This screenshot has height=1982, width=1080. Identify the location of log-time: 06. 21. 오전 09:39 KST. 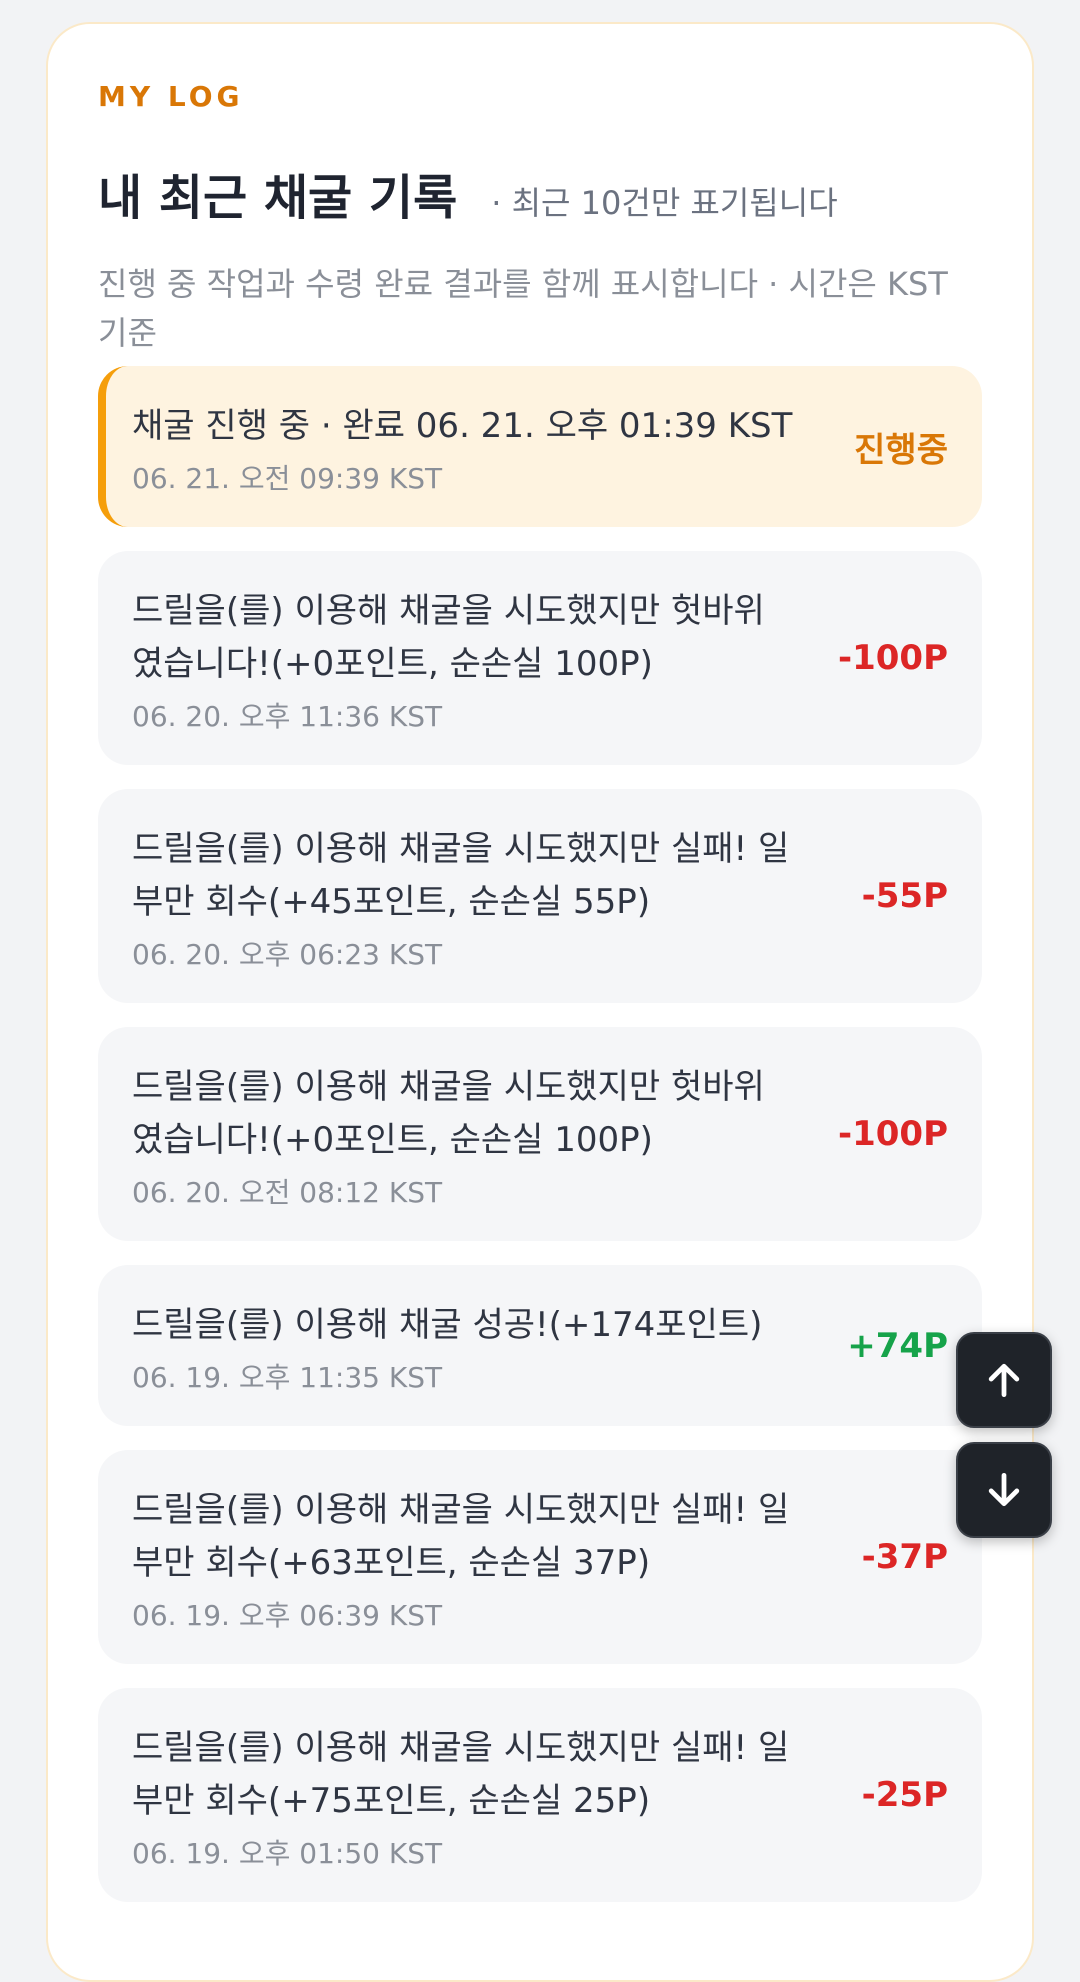
(287, 478).